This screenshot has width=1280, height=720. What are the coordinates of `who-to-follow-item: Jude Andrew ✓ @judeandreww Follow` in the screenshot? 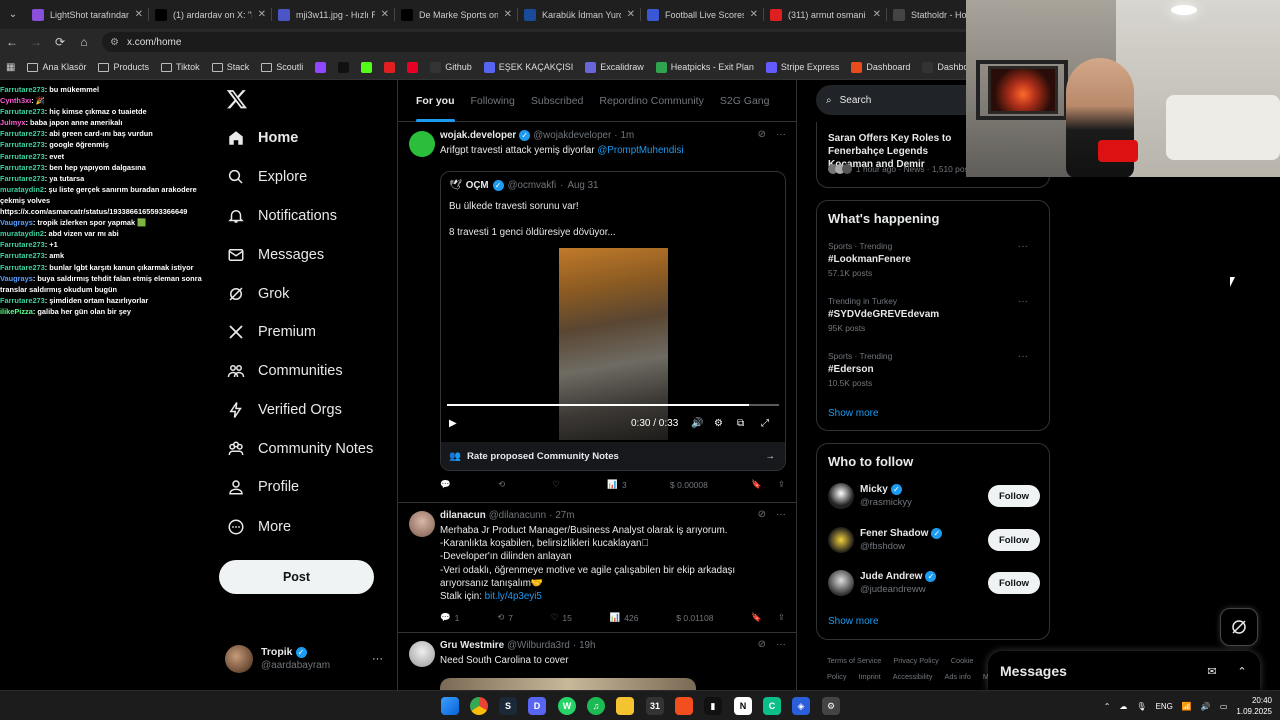 It's located at (934, 583).